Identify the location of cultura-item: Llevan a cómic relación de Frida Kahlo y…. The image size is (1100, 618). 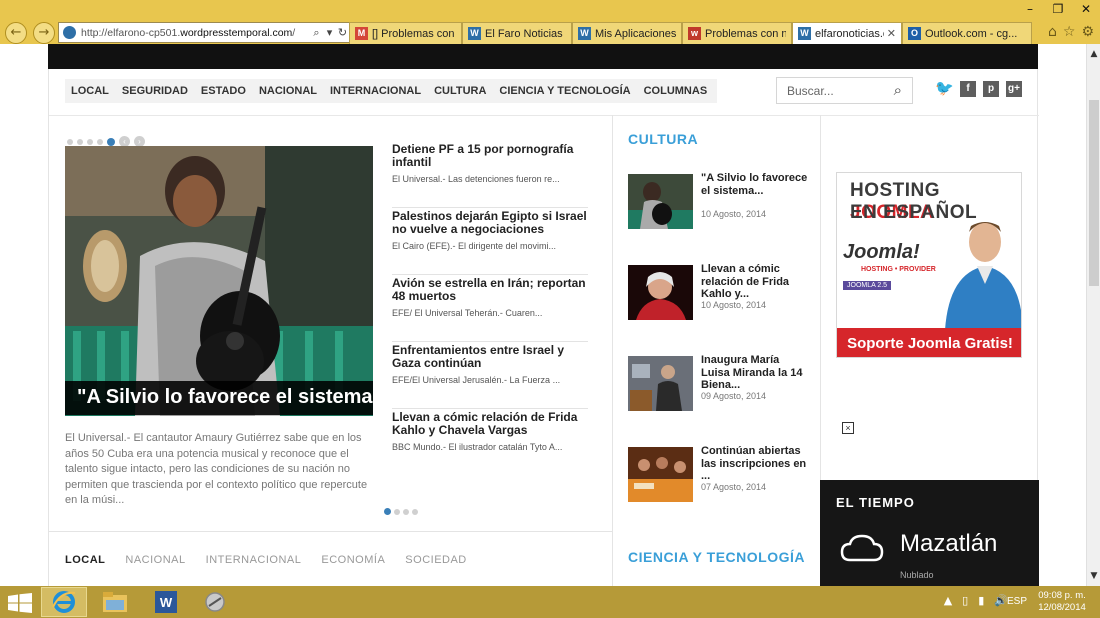
(718, 308).